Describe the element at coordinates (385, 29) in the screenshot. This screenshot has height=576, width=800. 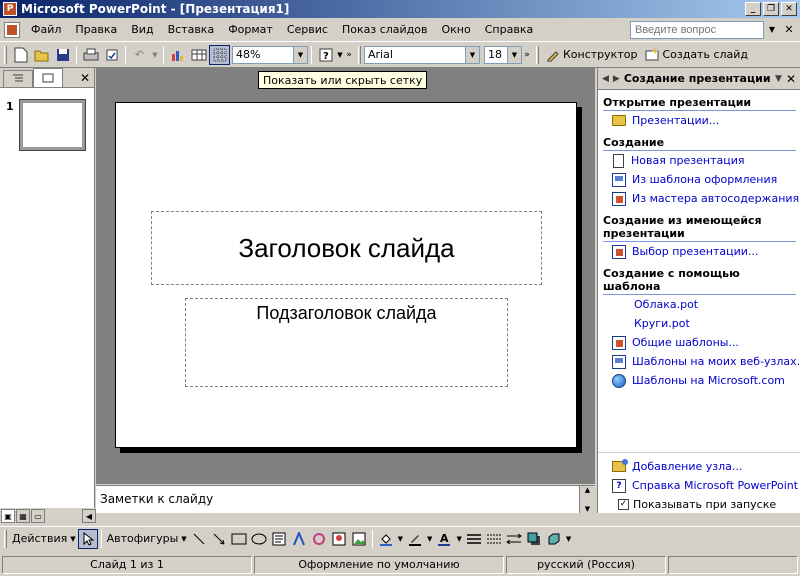
I see `menu-slideshow: Показ слайдов` at that location.